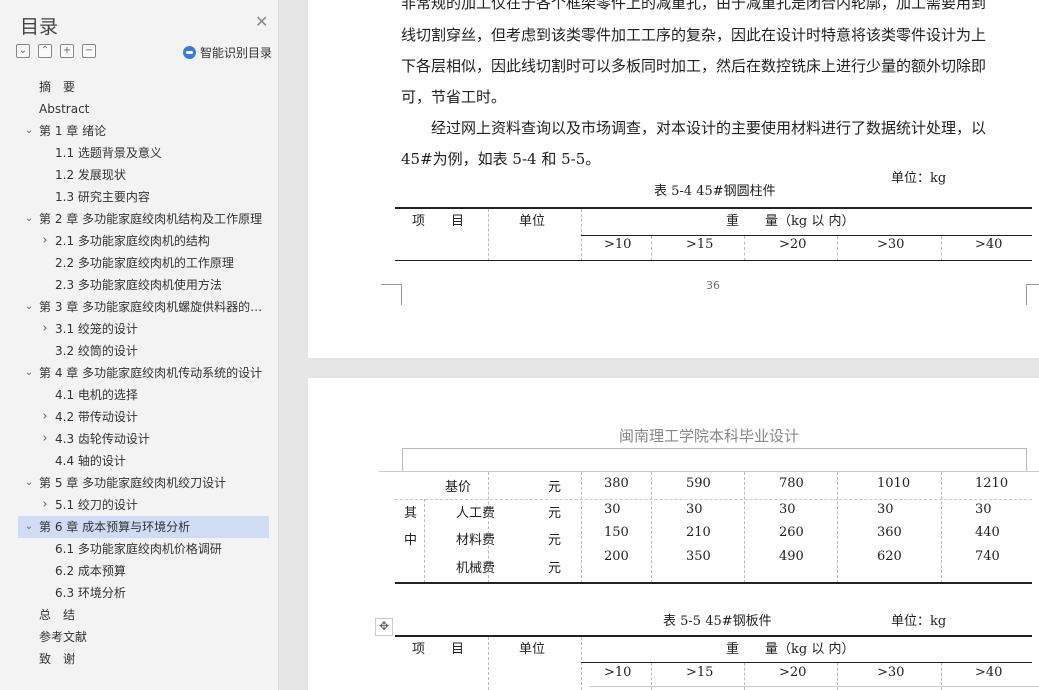 Image resolution: width=1039 pixels, height=690 pixels. What do you see at coordinates (987, 532) in the screenshot?
I see `cost-cell: 440` at bounding box center [987, 532].